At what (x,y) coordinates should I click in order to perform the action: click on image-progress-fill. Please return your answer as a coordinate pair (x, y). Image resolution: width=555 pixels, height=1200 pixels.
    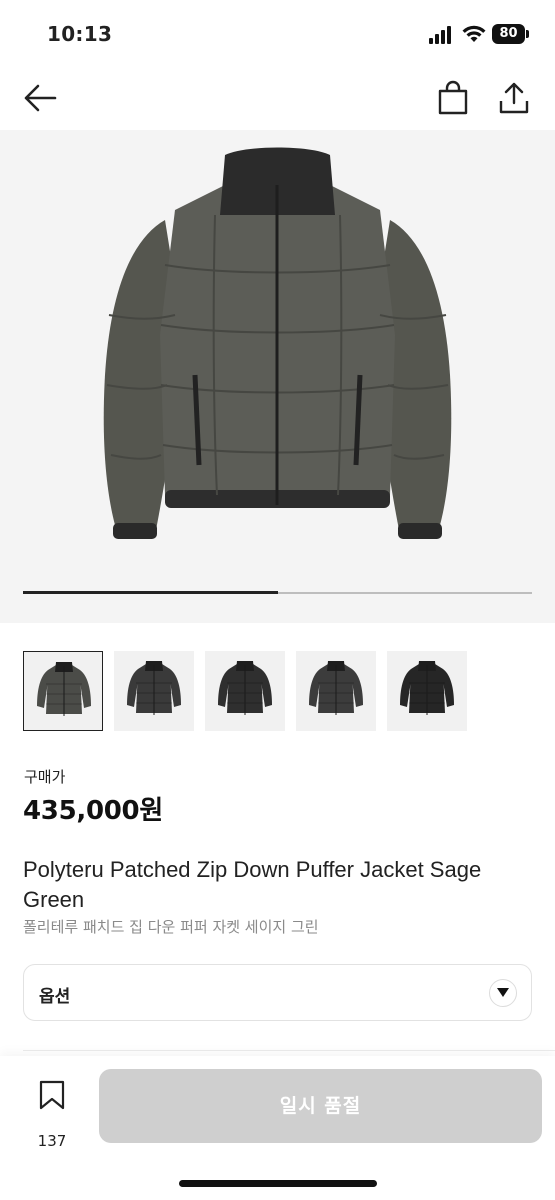
    Looking at the image, I should click on (150, 592).